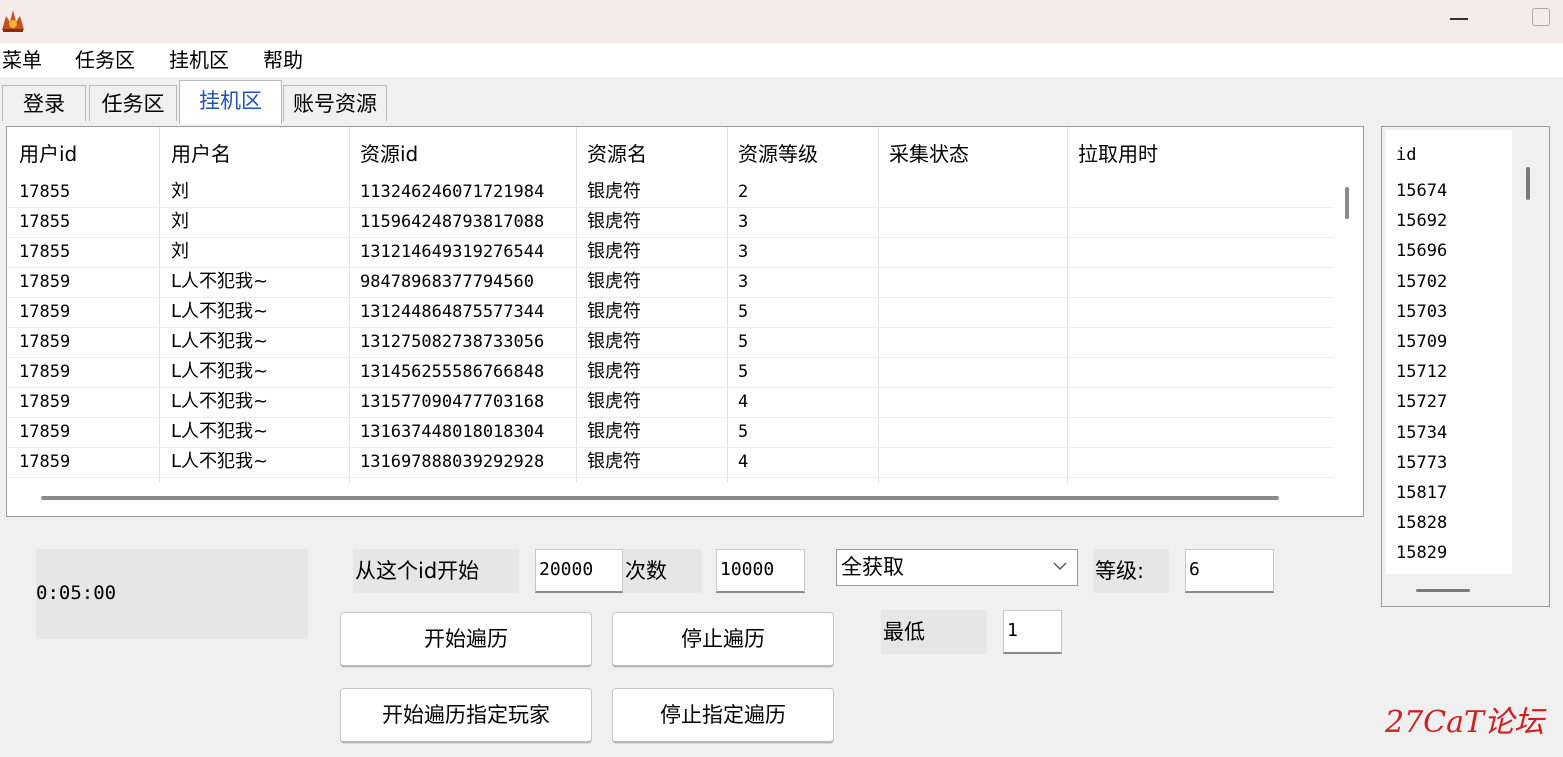 The image size is (1563, 757). I want to click on column-header-fetch-time: 拉取用时, so click(1118, 154).